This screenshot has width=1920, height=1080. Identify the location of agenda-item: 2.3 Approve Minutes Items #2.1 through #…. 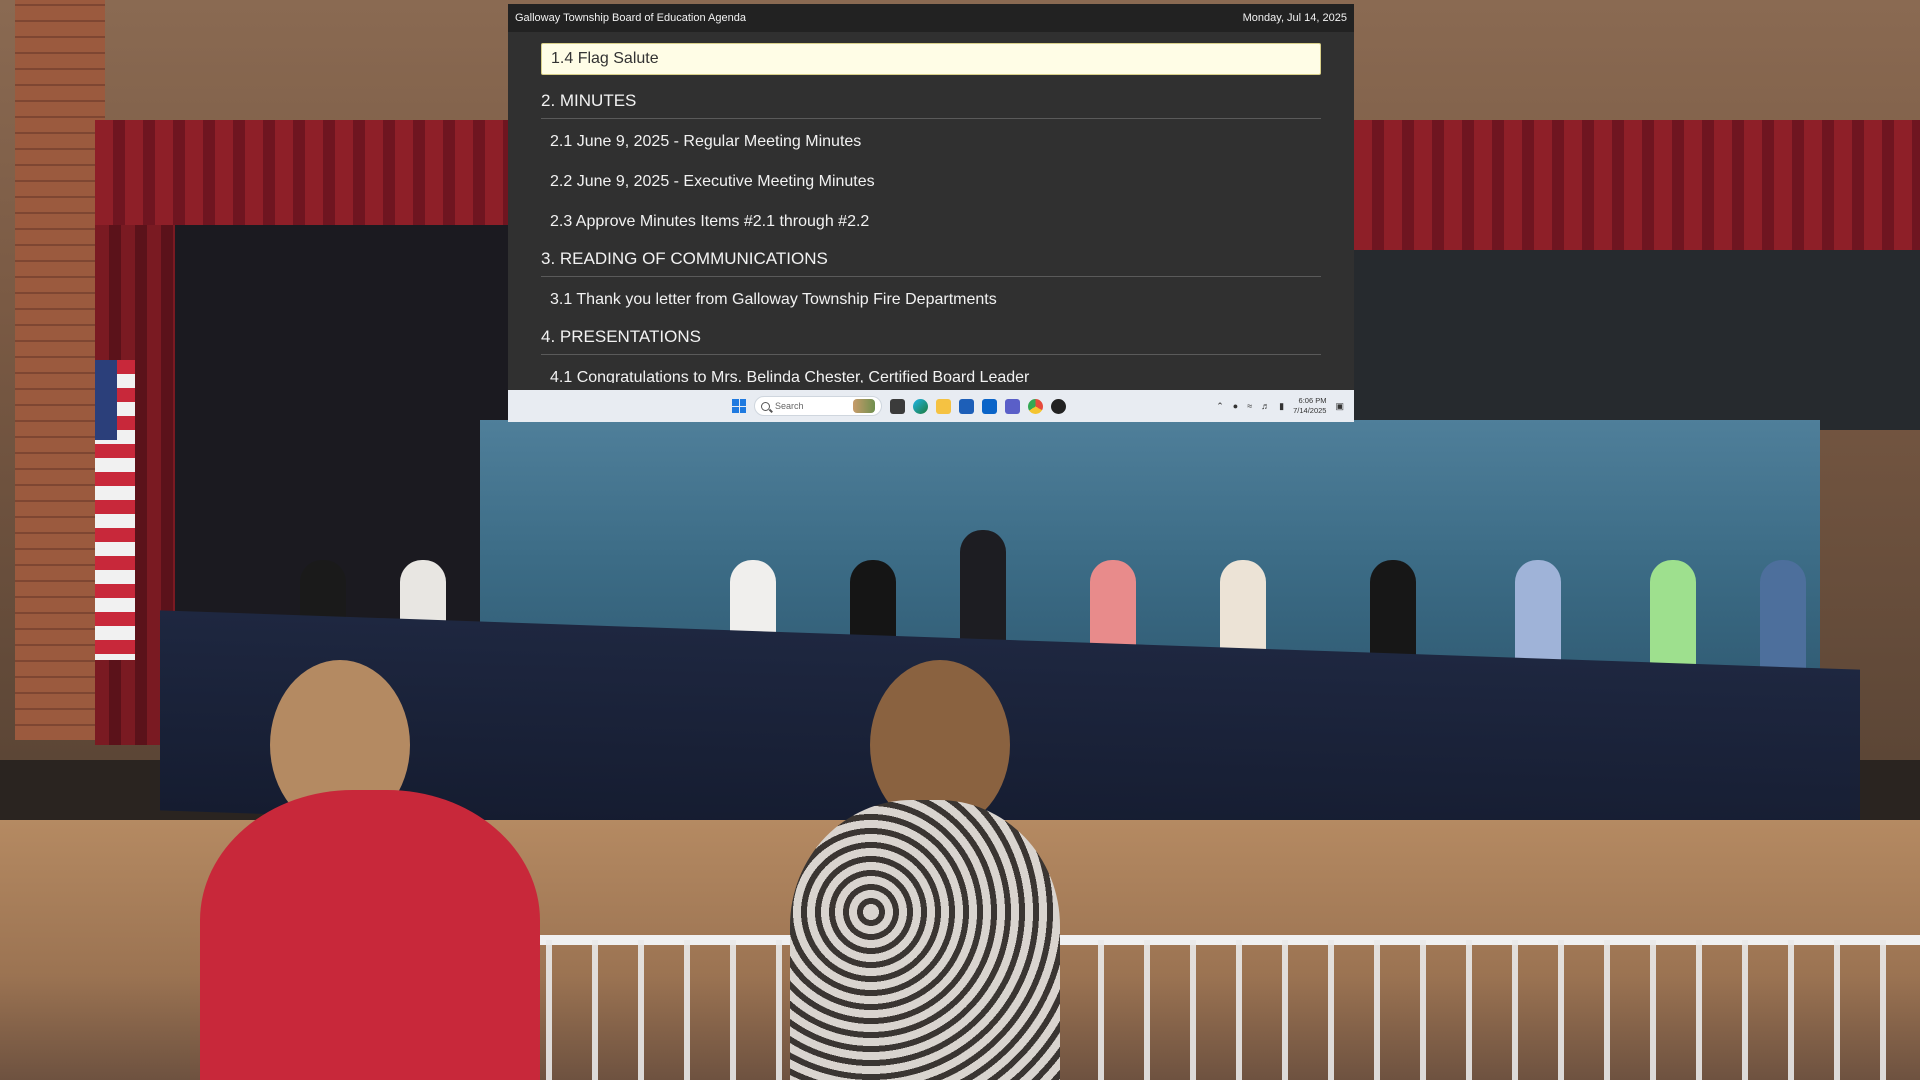
(931, 223).